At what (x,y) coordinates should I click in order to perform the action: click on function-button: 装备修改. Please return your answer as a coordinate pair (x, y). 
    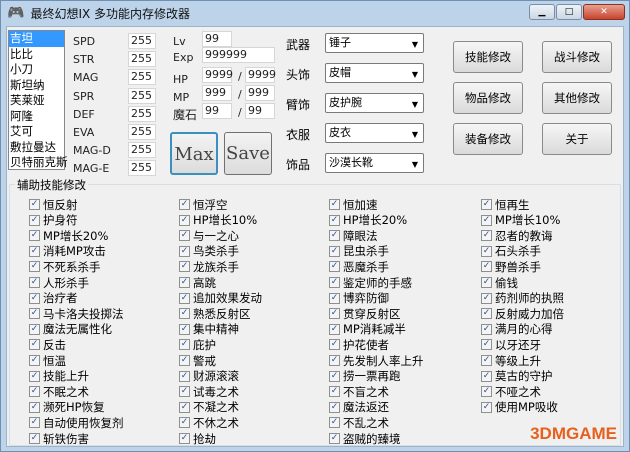
    Looking at the image, I should click on (488, 139).